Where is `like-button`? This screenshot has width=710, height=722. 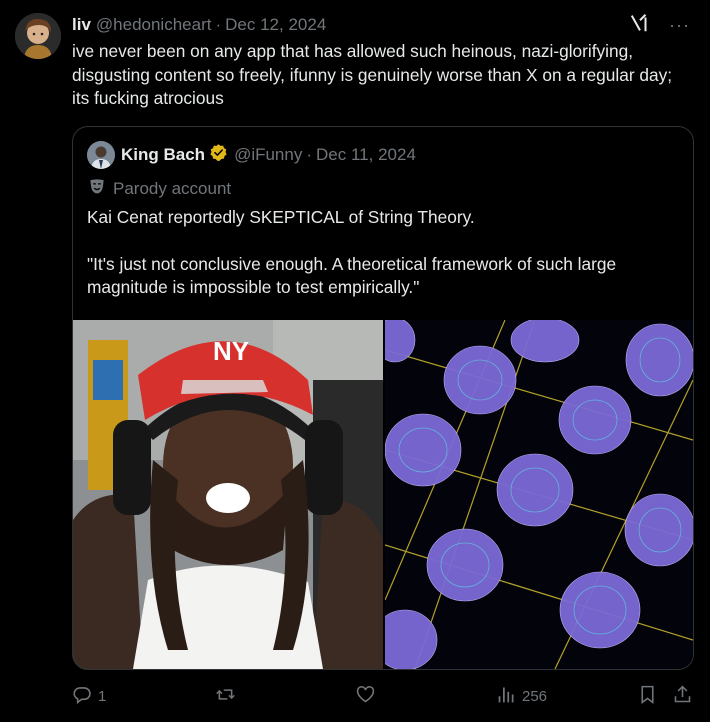
like-button is located at coordinates (368, 696).